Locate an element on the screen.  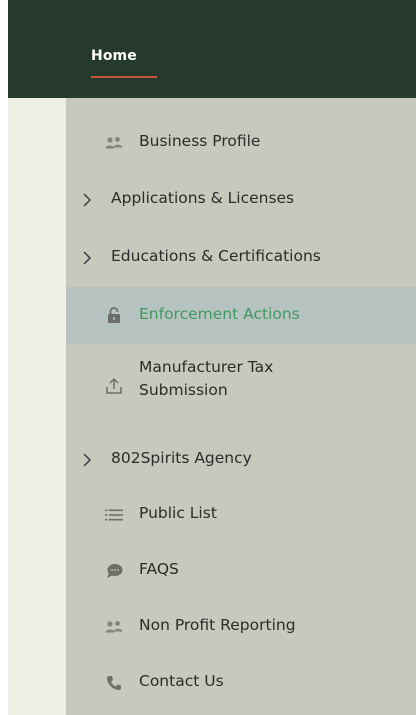
menu-item-label: FAQS is located at coordinates (159, 569).